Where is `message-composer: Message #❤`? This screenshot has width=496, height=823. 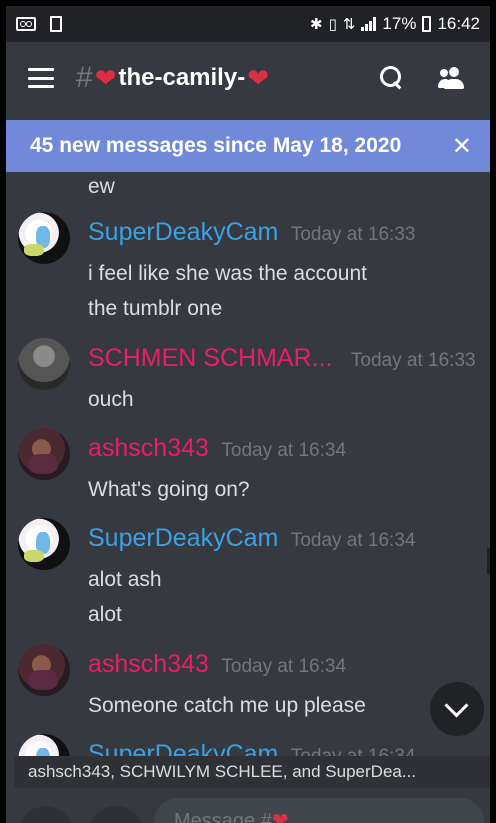
message-composer: Message #❤ is located at coordinates (248, 805).